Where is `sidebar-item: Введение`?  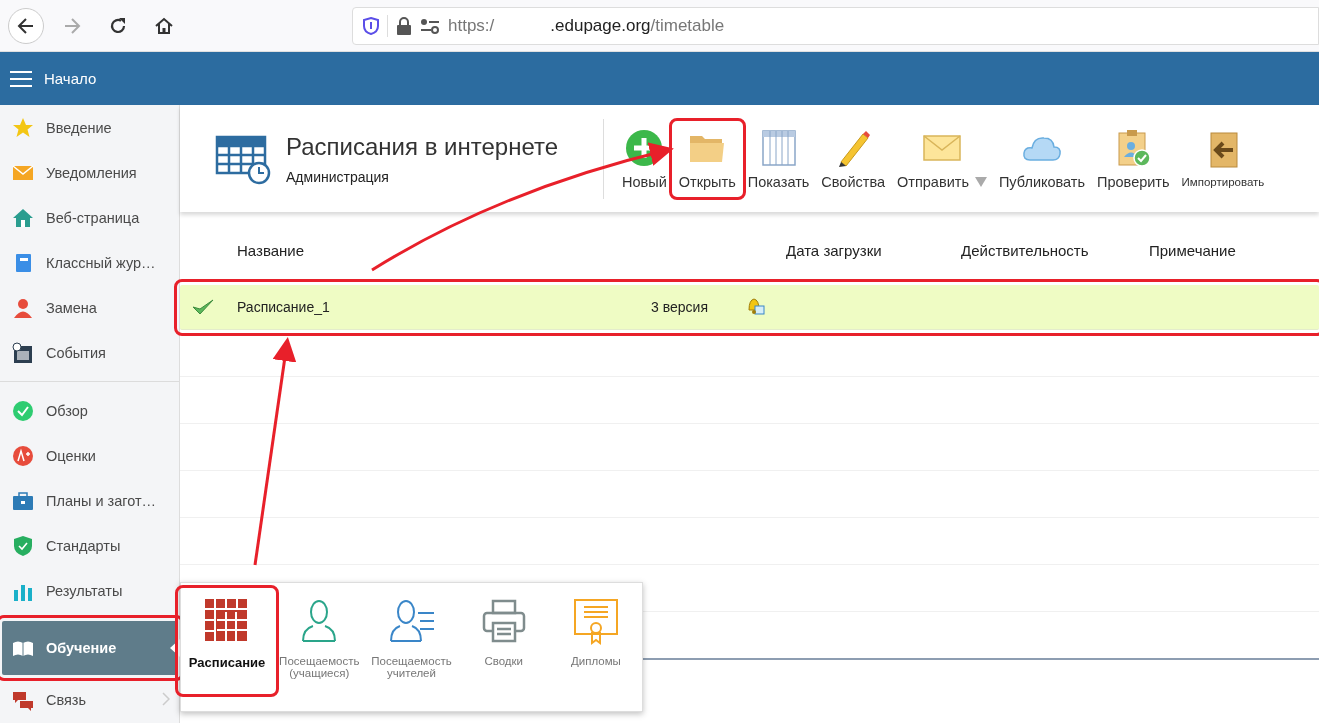 sidebar-item: Введение is located at coordinates (90, 127).